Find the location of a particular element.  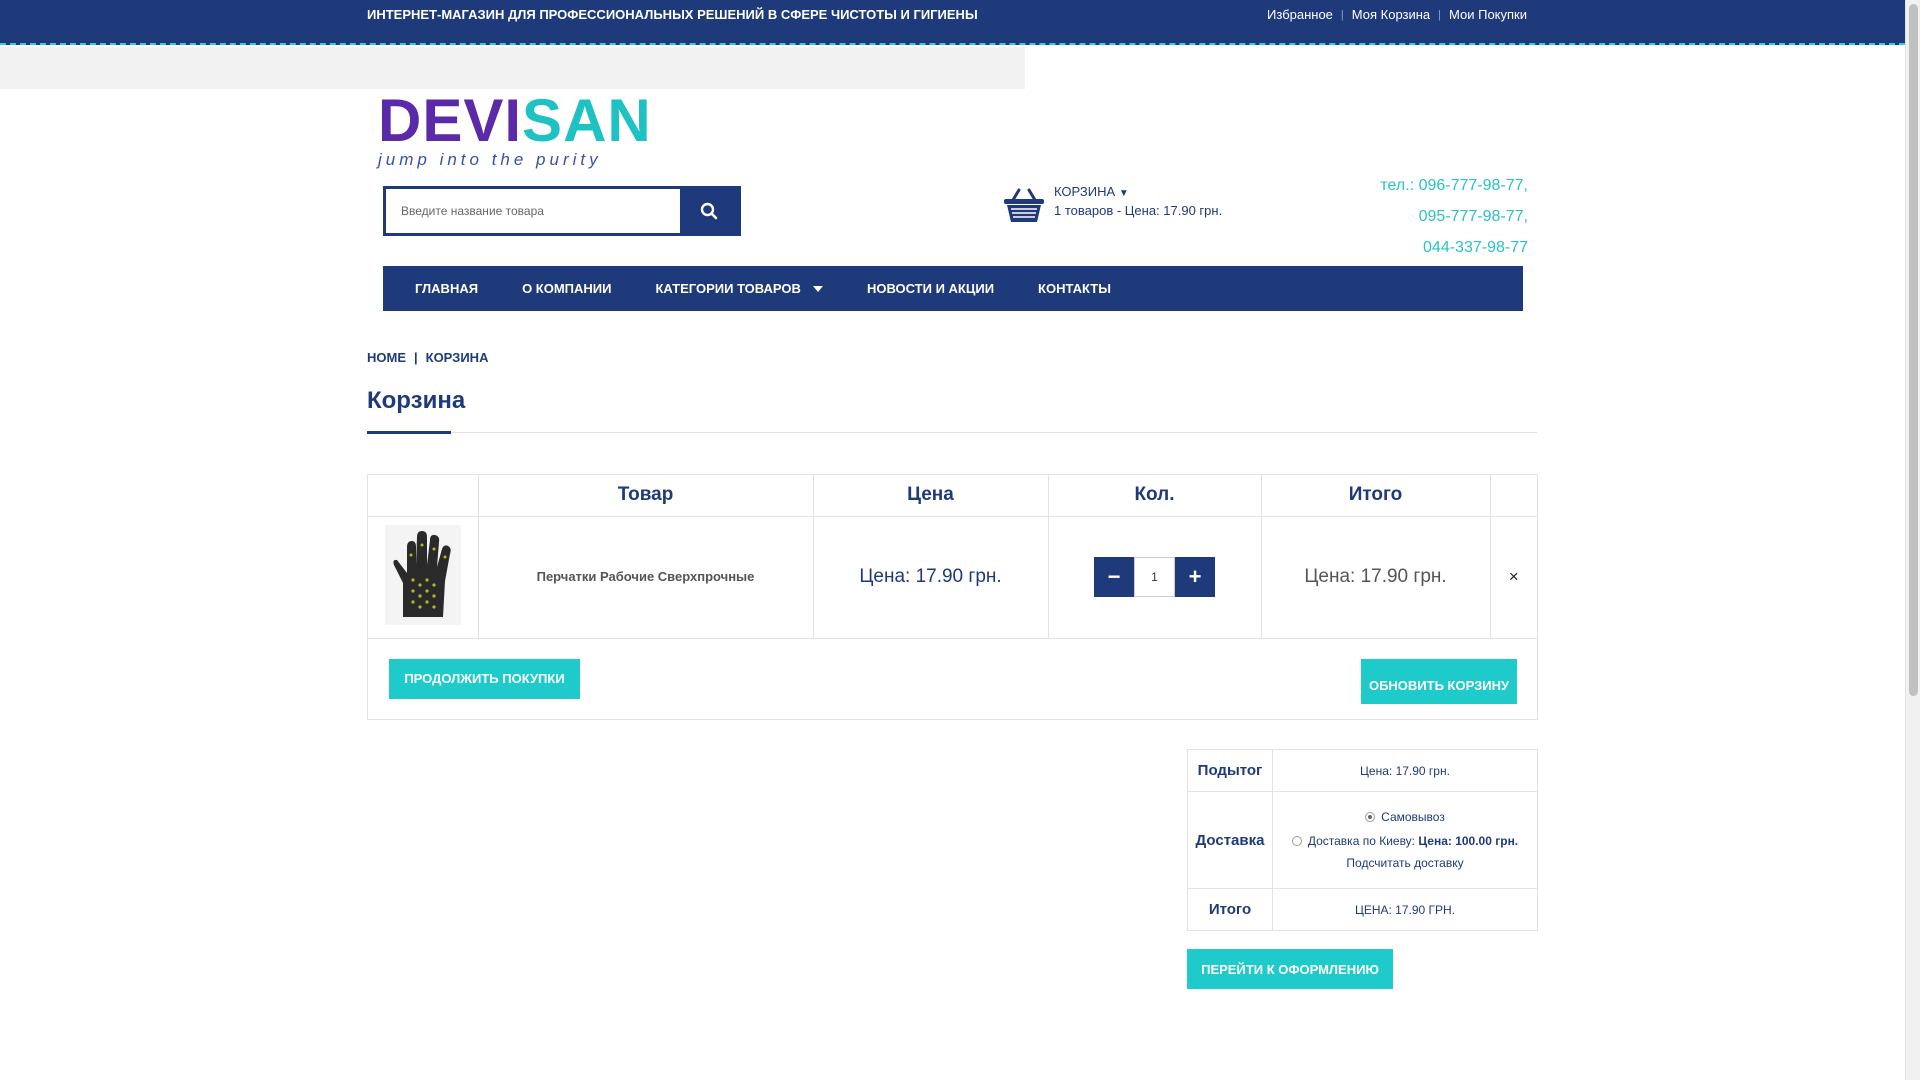

page-scrollbar is located at coordinates (1912, 540).